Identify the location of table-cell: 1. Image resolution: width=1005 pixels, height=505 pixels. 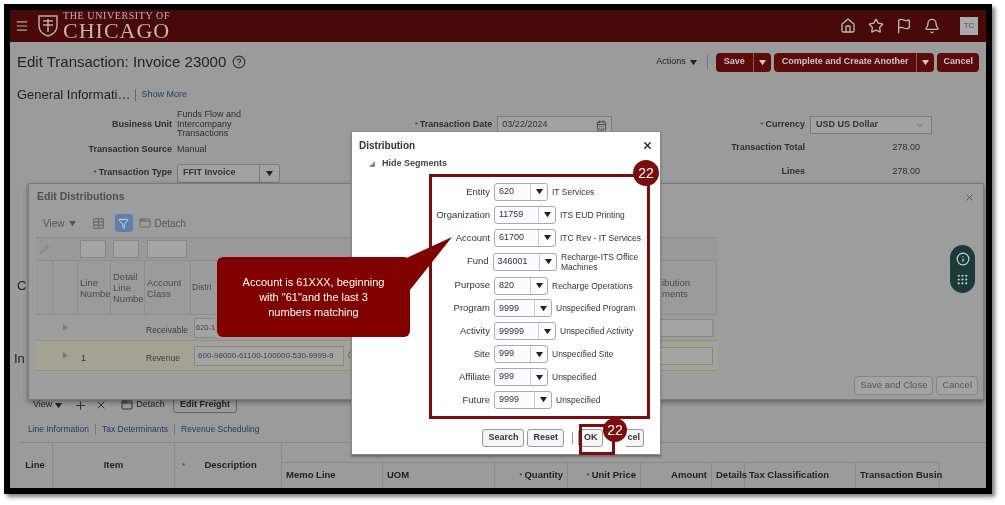
(83, 357).